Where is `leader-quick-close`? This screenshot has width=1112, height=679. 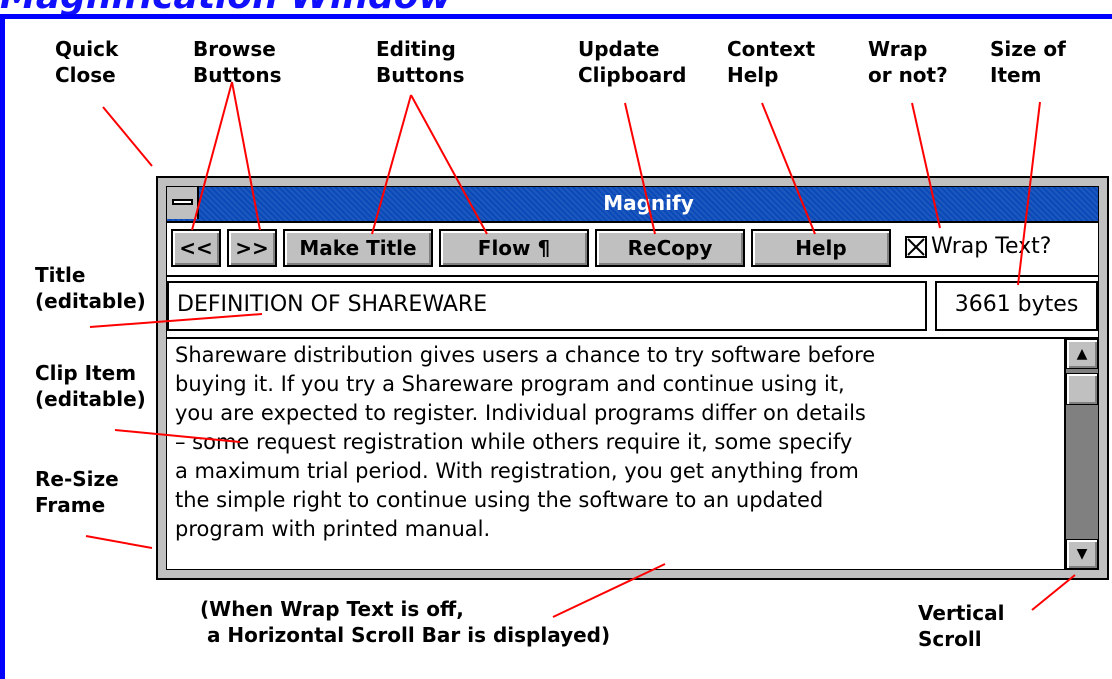
leader-quick-close is located at coordinates (127, 136).